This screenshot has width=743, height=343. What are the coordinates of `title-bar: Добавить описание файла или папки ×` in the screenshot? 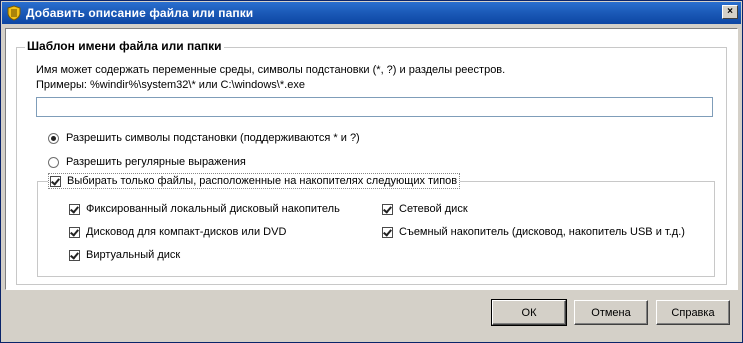 It's located at (371, 13).